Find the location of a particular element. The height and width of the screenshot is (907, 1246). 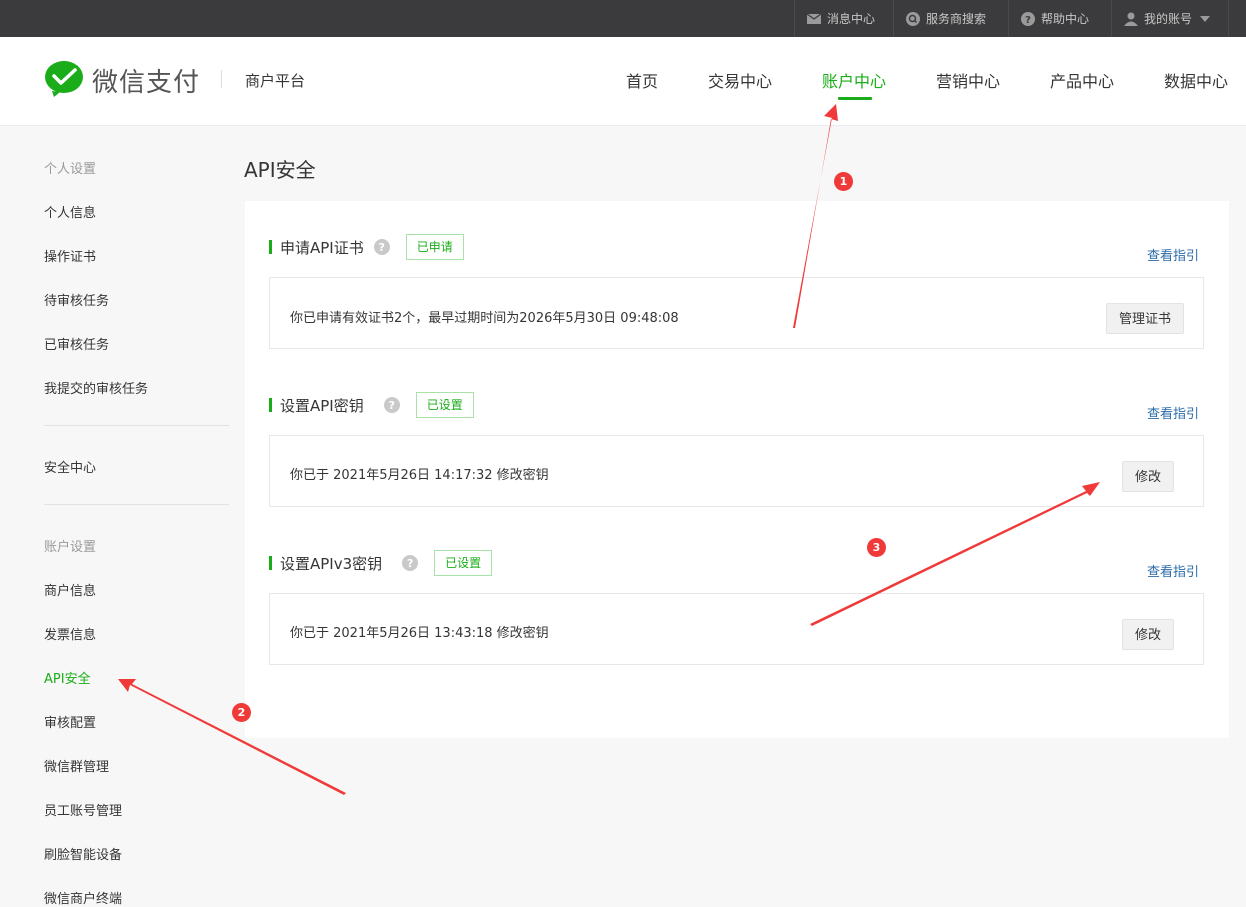

modify-v3-key-button: 修改 is located at coordinates (1148, 634).